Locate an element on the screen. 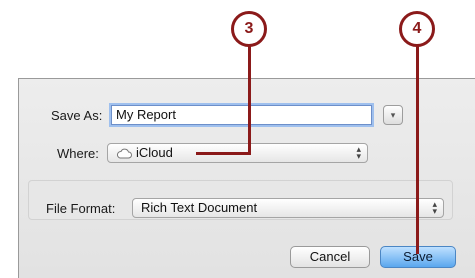  file-format-label: File Format: is located at coordinates (81, 208).